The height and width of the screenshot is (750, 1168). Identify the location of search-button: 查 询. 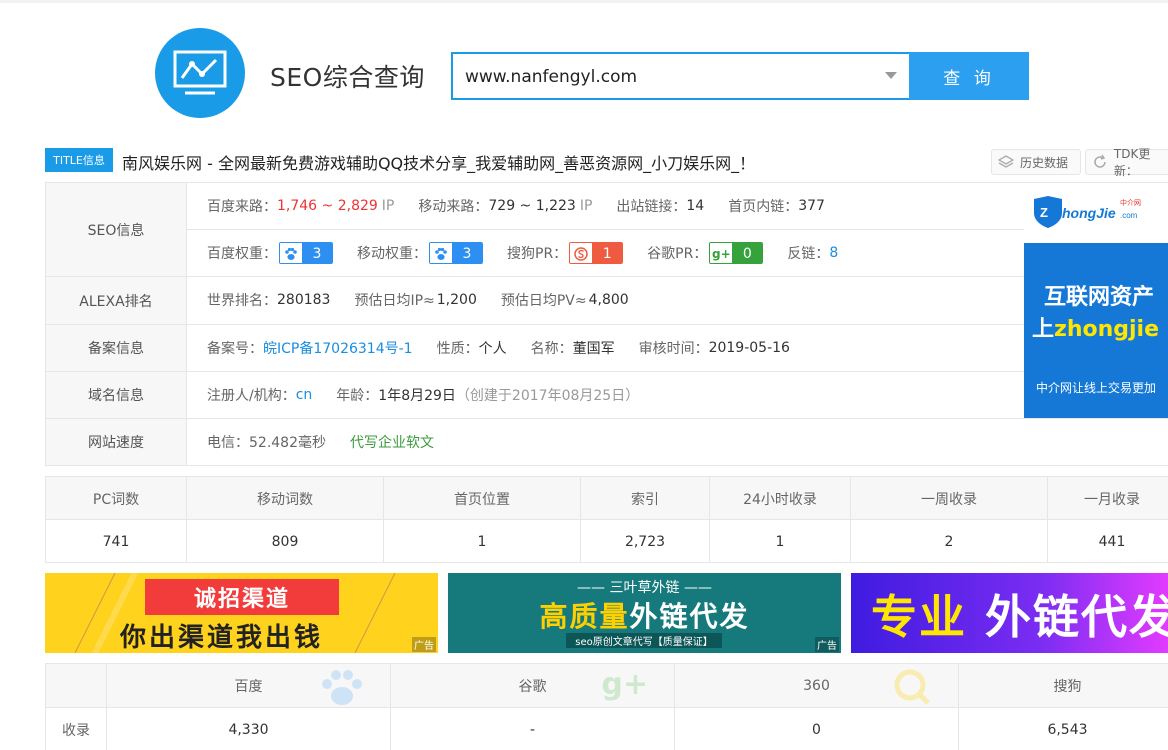
(969, 76).